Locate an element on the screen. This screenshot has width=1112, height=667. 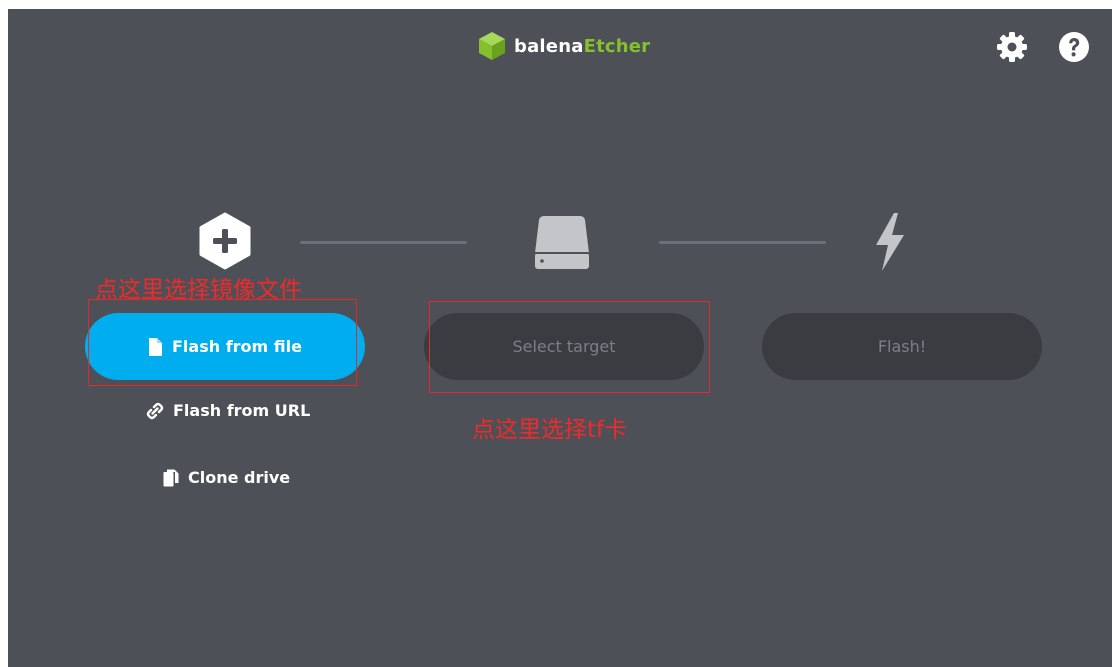
target-annotation-text: 点这里选择tf卡 is located at coordinates (550, 430).